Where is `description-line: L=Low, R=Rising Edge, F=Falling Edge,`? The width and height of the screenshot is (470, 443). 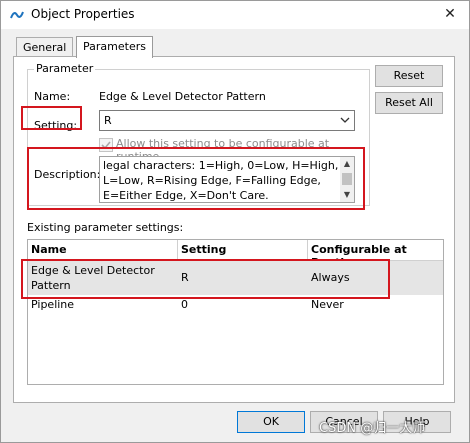
description-line: L=Low, R=Rising Edge, F=Falling Edge, is located at coordinates (212, 180).